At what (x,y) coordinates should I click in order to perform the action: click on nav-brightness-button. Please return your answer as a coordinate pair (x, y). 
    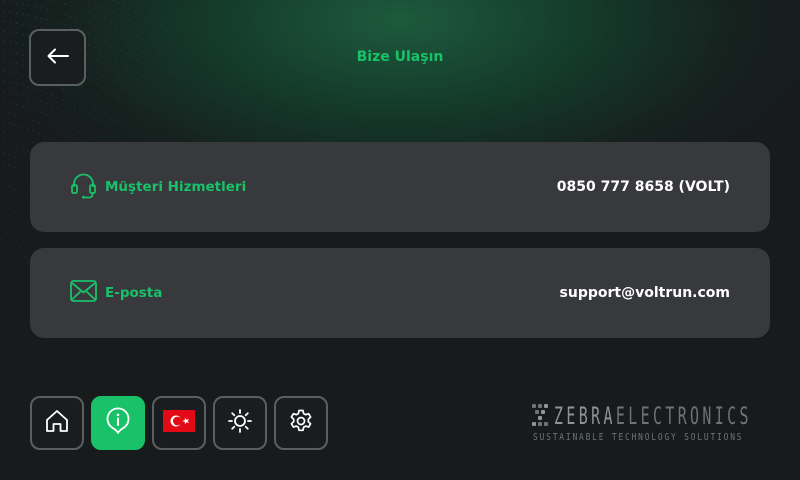
    Looking at the image, I should click on (240, 423).